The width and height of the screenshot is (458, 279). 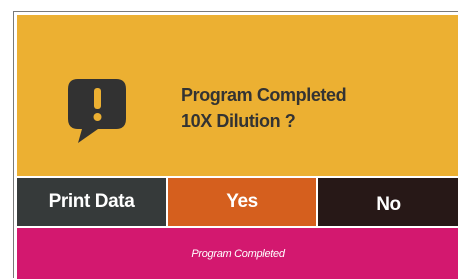 I want to click on yes-button: Yes, so click(x=242, y=202).